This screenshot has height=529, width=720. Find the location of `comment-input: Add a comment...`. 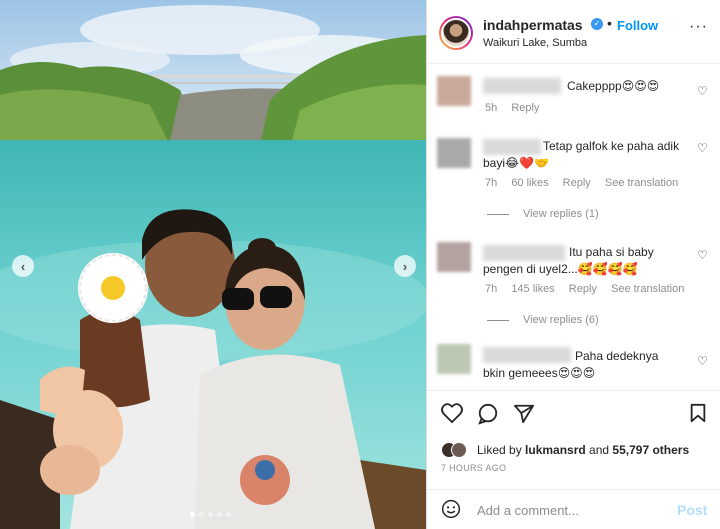

comment-input: Add a comment... is located at coordinates (528, 510).